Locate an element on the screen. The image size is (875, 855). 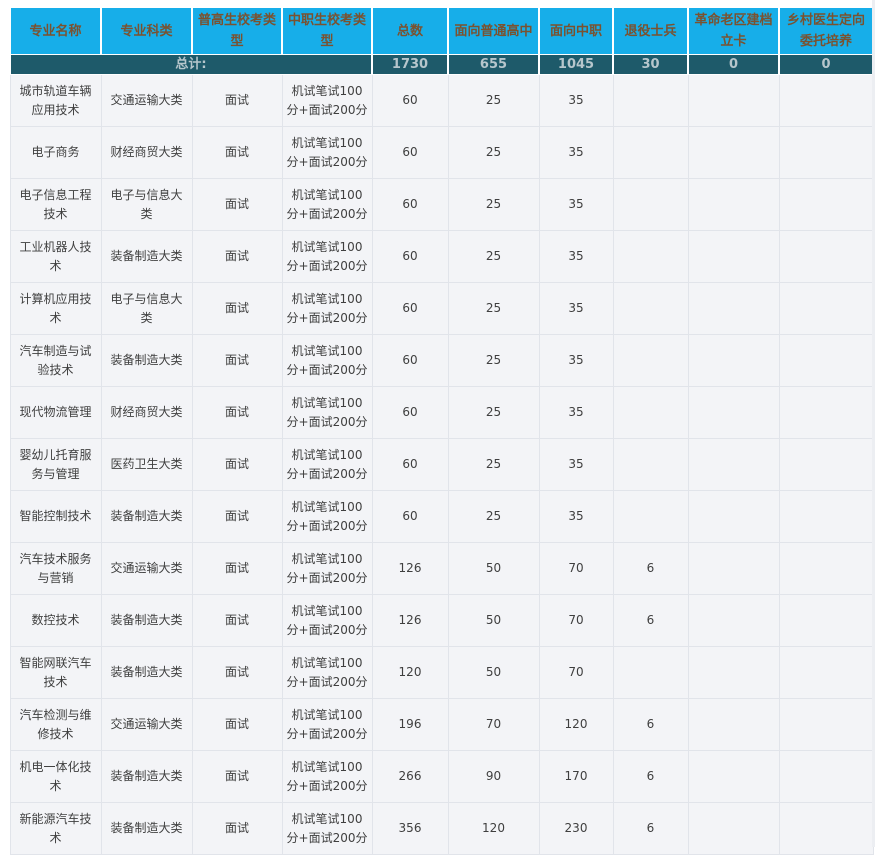
cell-major-name: 计算机应用技术 is located at coordinates (55, 308).